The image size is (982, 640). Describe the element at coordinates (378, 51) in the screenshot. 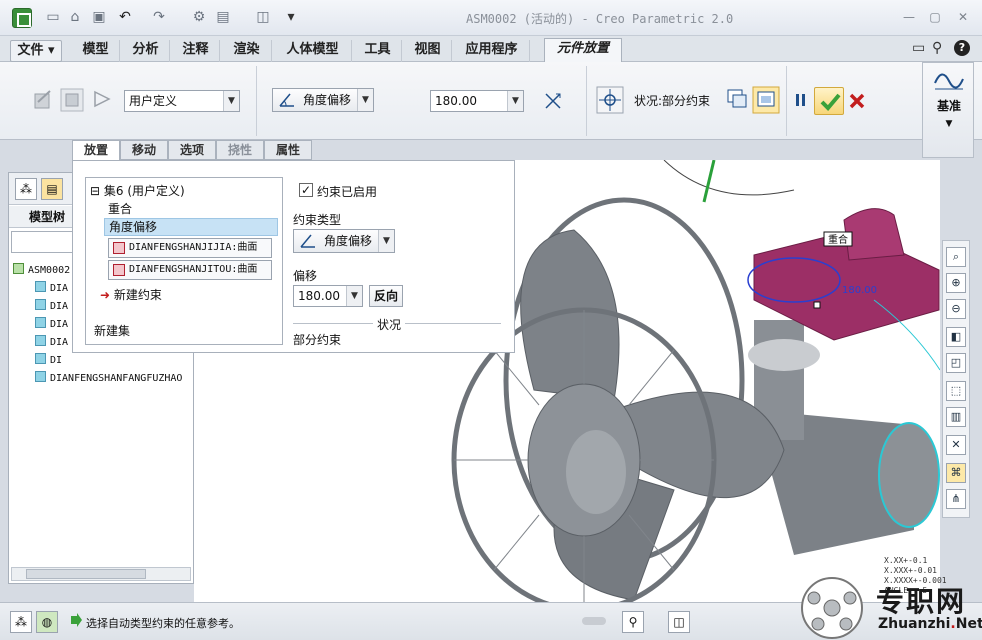

I see `tab-tools: 工具` at that location.